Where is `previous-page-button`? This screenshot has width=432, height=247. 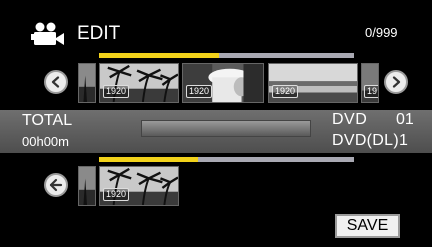
previous-page-button is located at coordinates (56, 82).